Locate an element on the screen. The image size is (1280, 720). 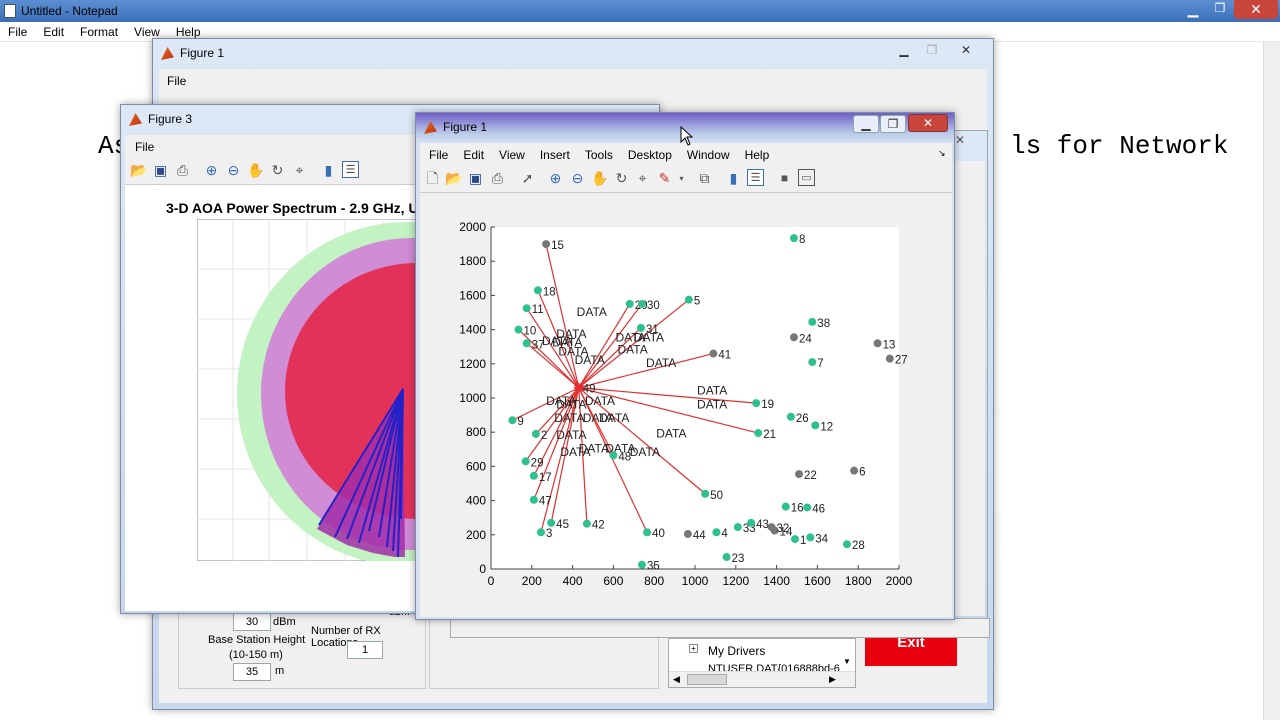
show-plot-tools-icon: ▭ is located at coordinates (806, 177).